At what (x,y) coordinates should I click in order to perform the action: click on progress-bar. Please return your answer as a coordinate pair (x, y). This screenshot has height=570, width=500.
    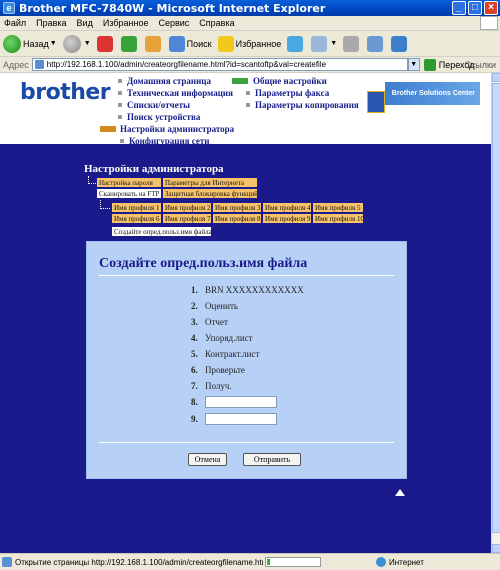
    Looking at the image, I should click on (293, 562).